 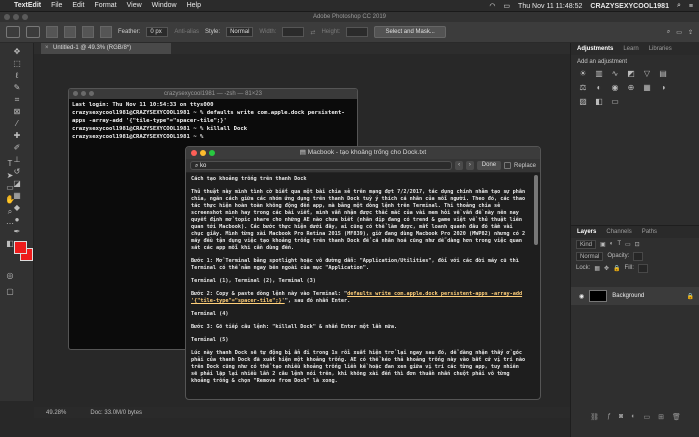 What do you see at coordinates (612, 244) in the screenshot?
I see `filter-adjust-icon: ◐` at bounding box center [612, 244].